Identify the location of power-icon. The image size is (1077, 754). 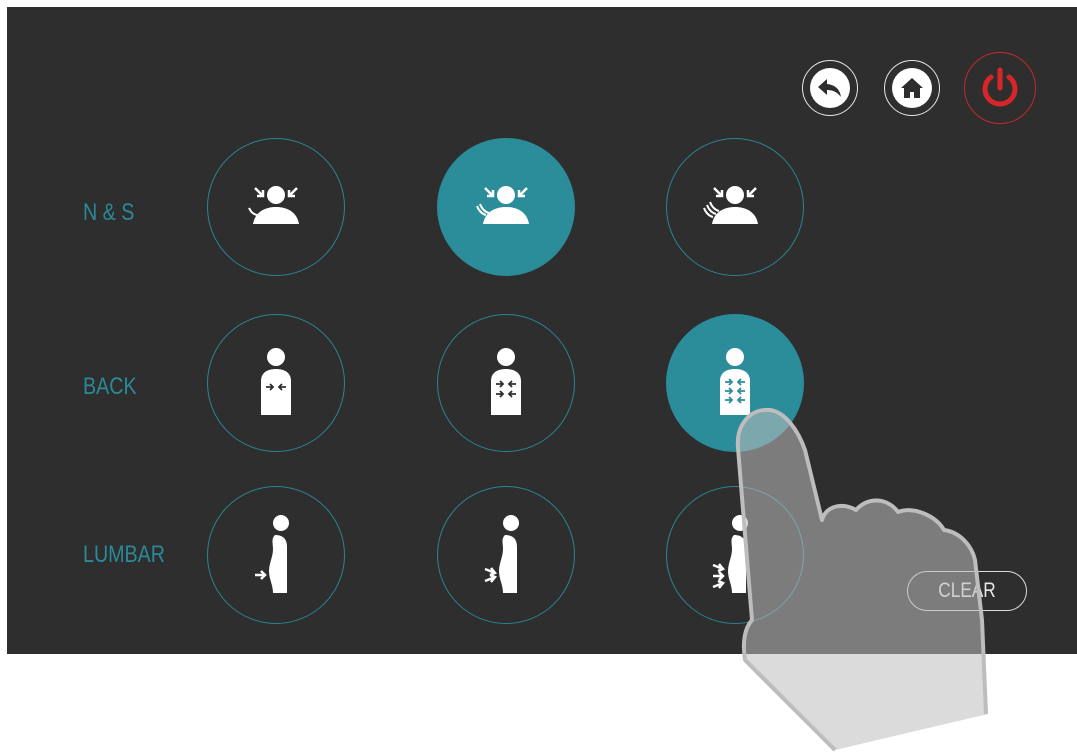
(1000, 87).